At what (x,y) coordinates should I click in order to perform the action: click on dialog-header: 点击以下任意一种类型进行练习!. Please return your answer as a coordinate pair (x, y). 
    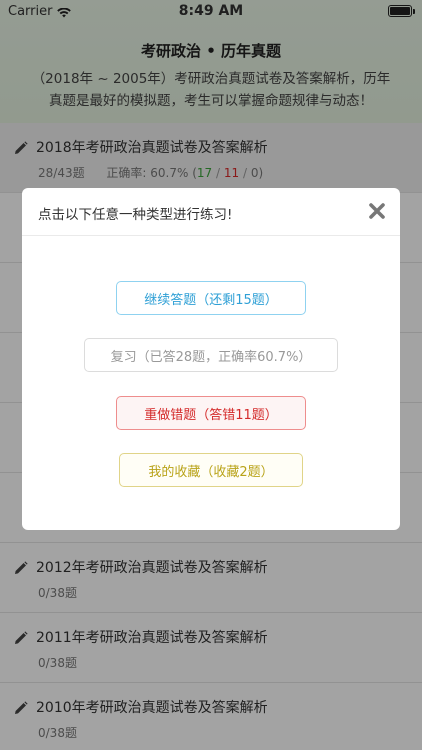
    Looking at the image, I should click on (211, 212).